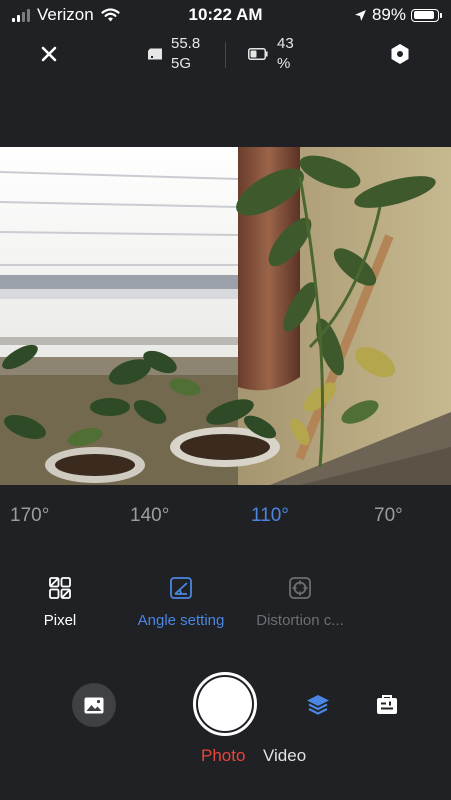 This screenshot has width=451, height=800. I want to click on camera-top-bar: 55.8 5G 43 %, so click(225, 55).